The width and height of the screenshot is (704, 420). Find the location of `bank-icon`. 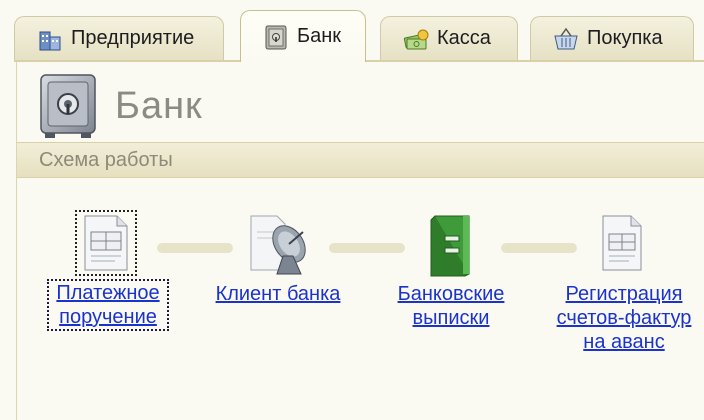

bank-icon is located at coordinates (276, 37).